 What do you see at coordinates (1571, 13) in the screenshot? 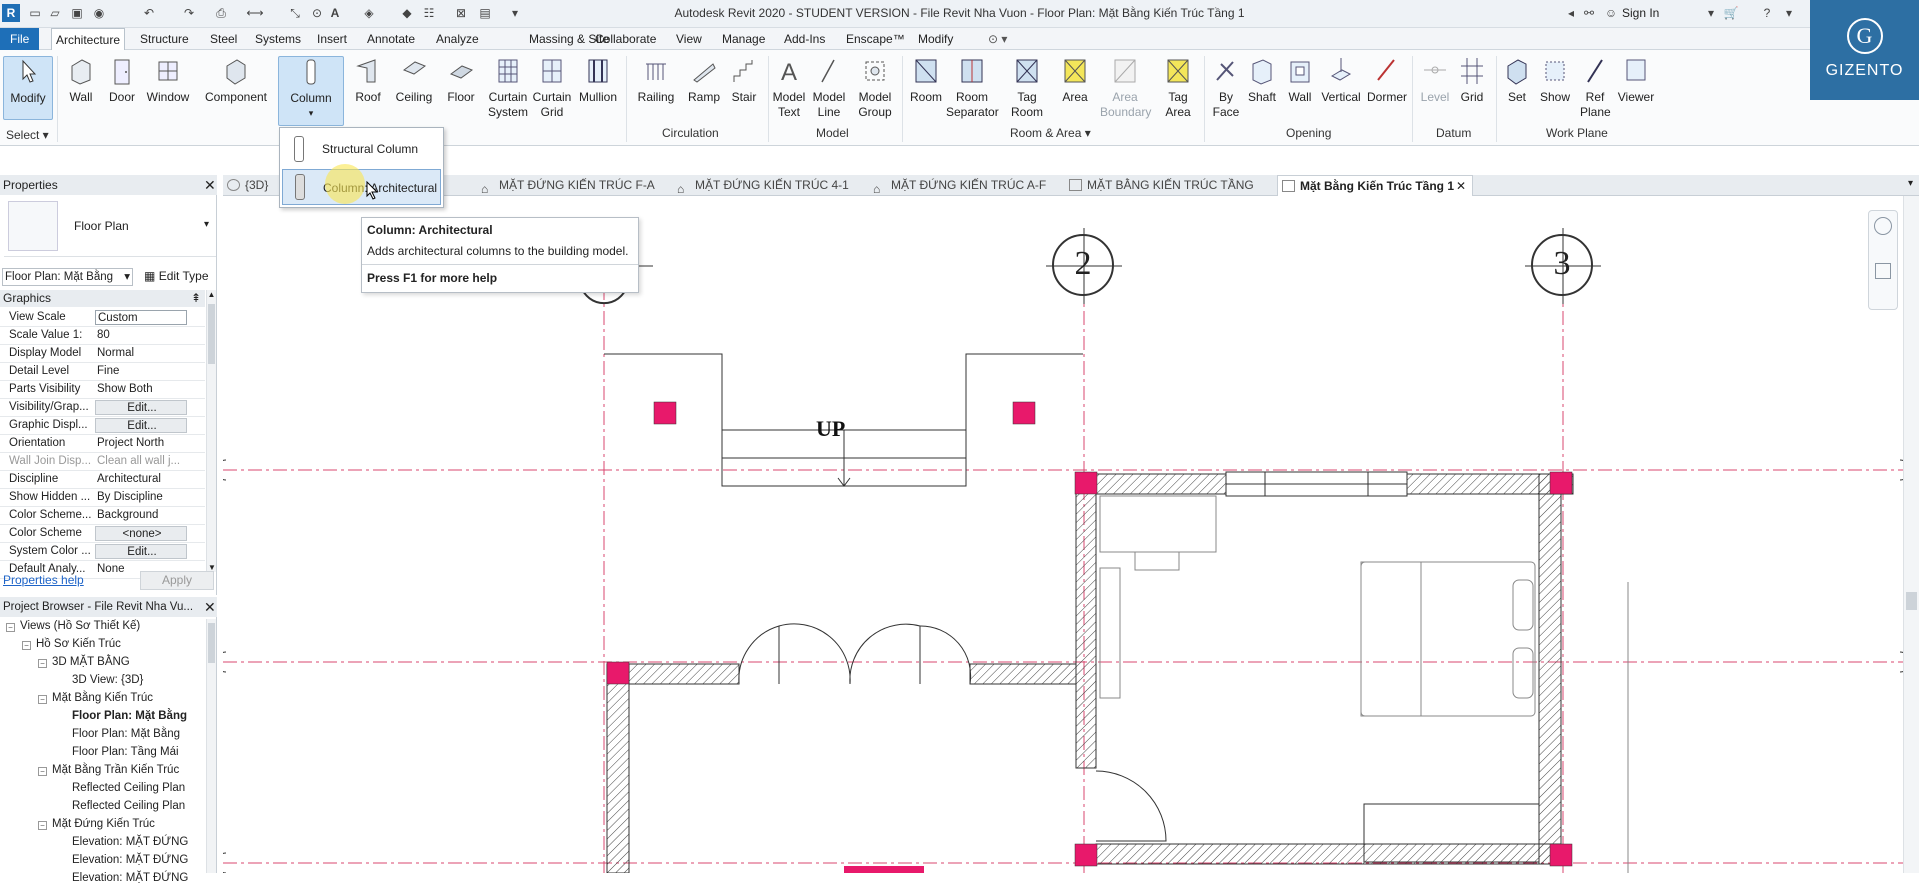
I see `search-arrow-icon: ◂` at bounding box center [1571, 13].